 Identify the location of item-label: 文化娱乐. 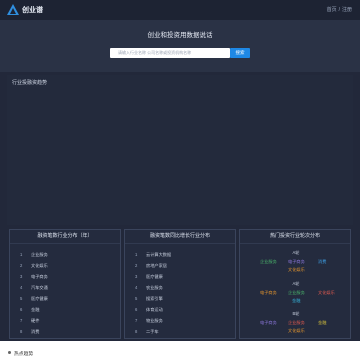
(39, 265).